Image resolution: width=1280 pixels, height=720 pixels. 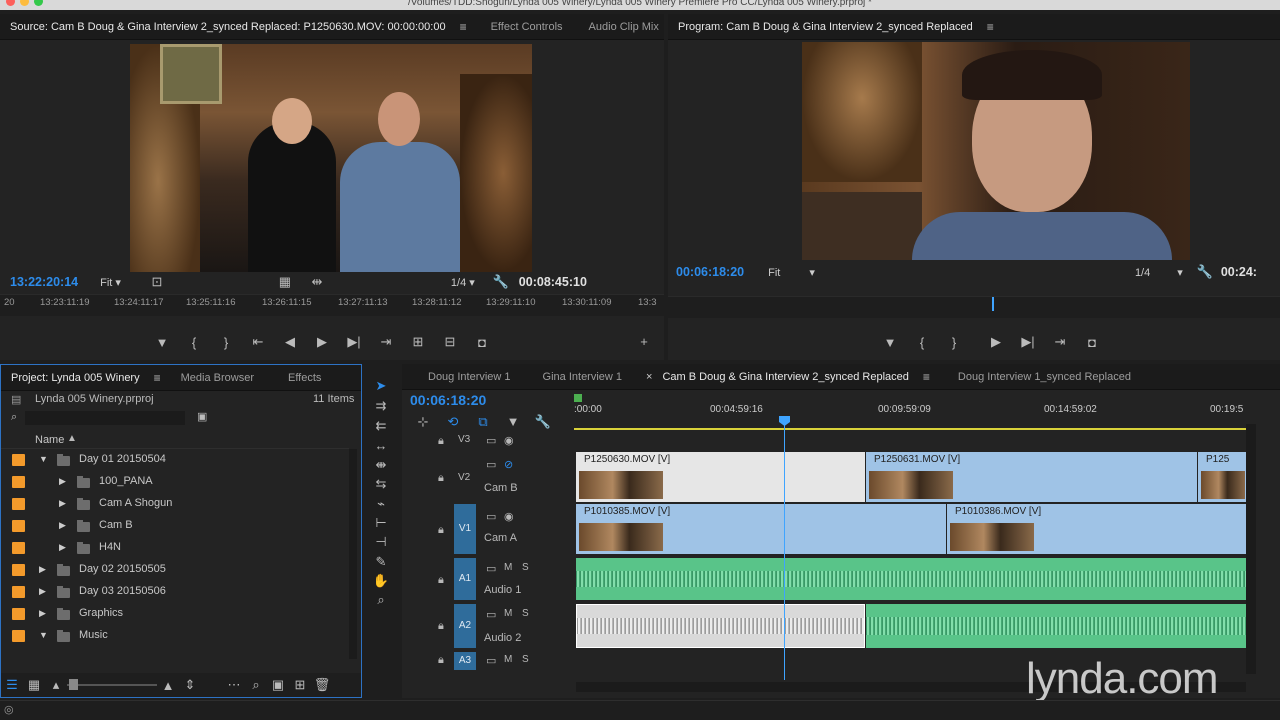 What do you see at coordinates (171, 548) in the screenshot?
I see `project-bin-item: ▶ H4N` at bounding box center [171, 548].